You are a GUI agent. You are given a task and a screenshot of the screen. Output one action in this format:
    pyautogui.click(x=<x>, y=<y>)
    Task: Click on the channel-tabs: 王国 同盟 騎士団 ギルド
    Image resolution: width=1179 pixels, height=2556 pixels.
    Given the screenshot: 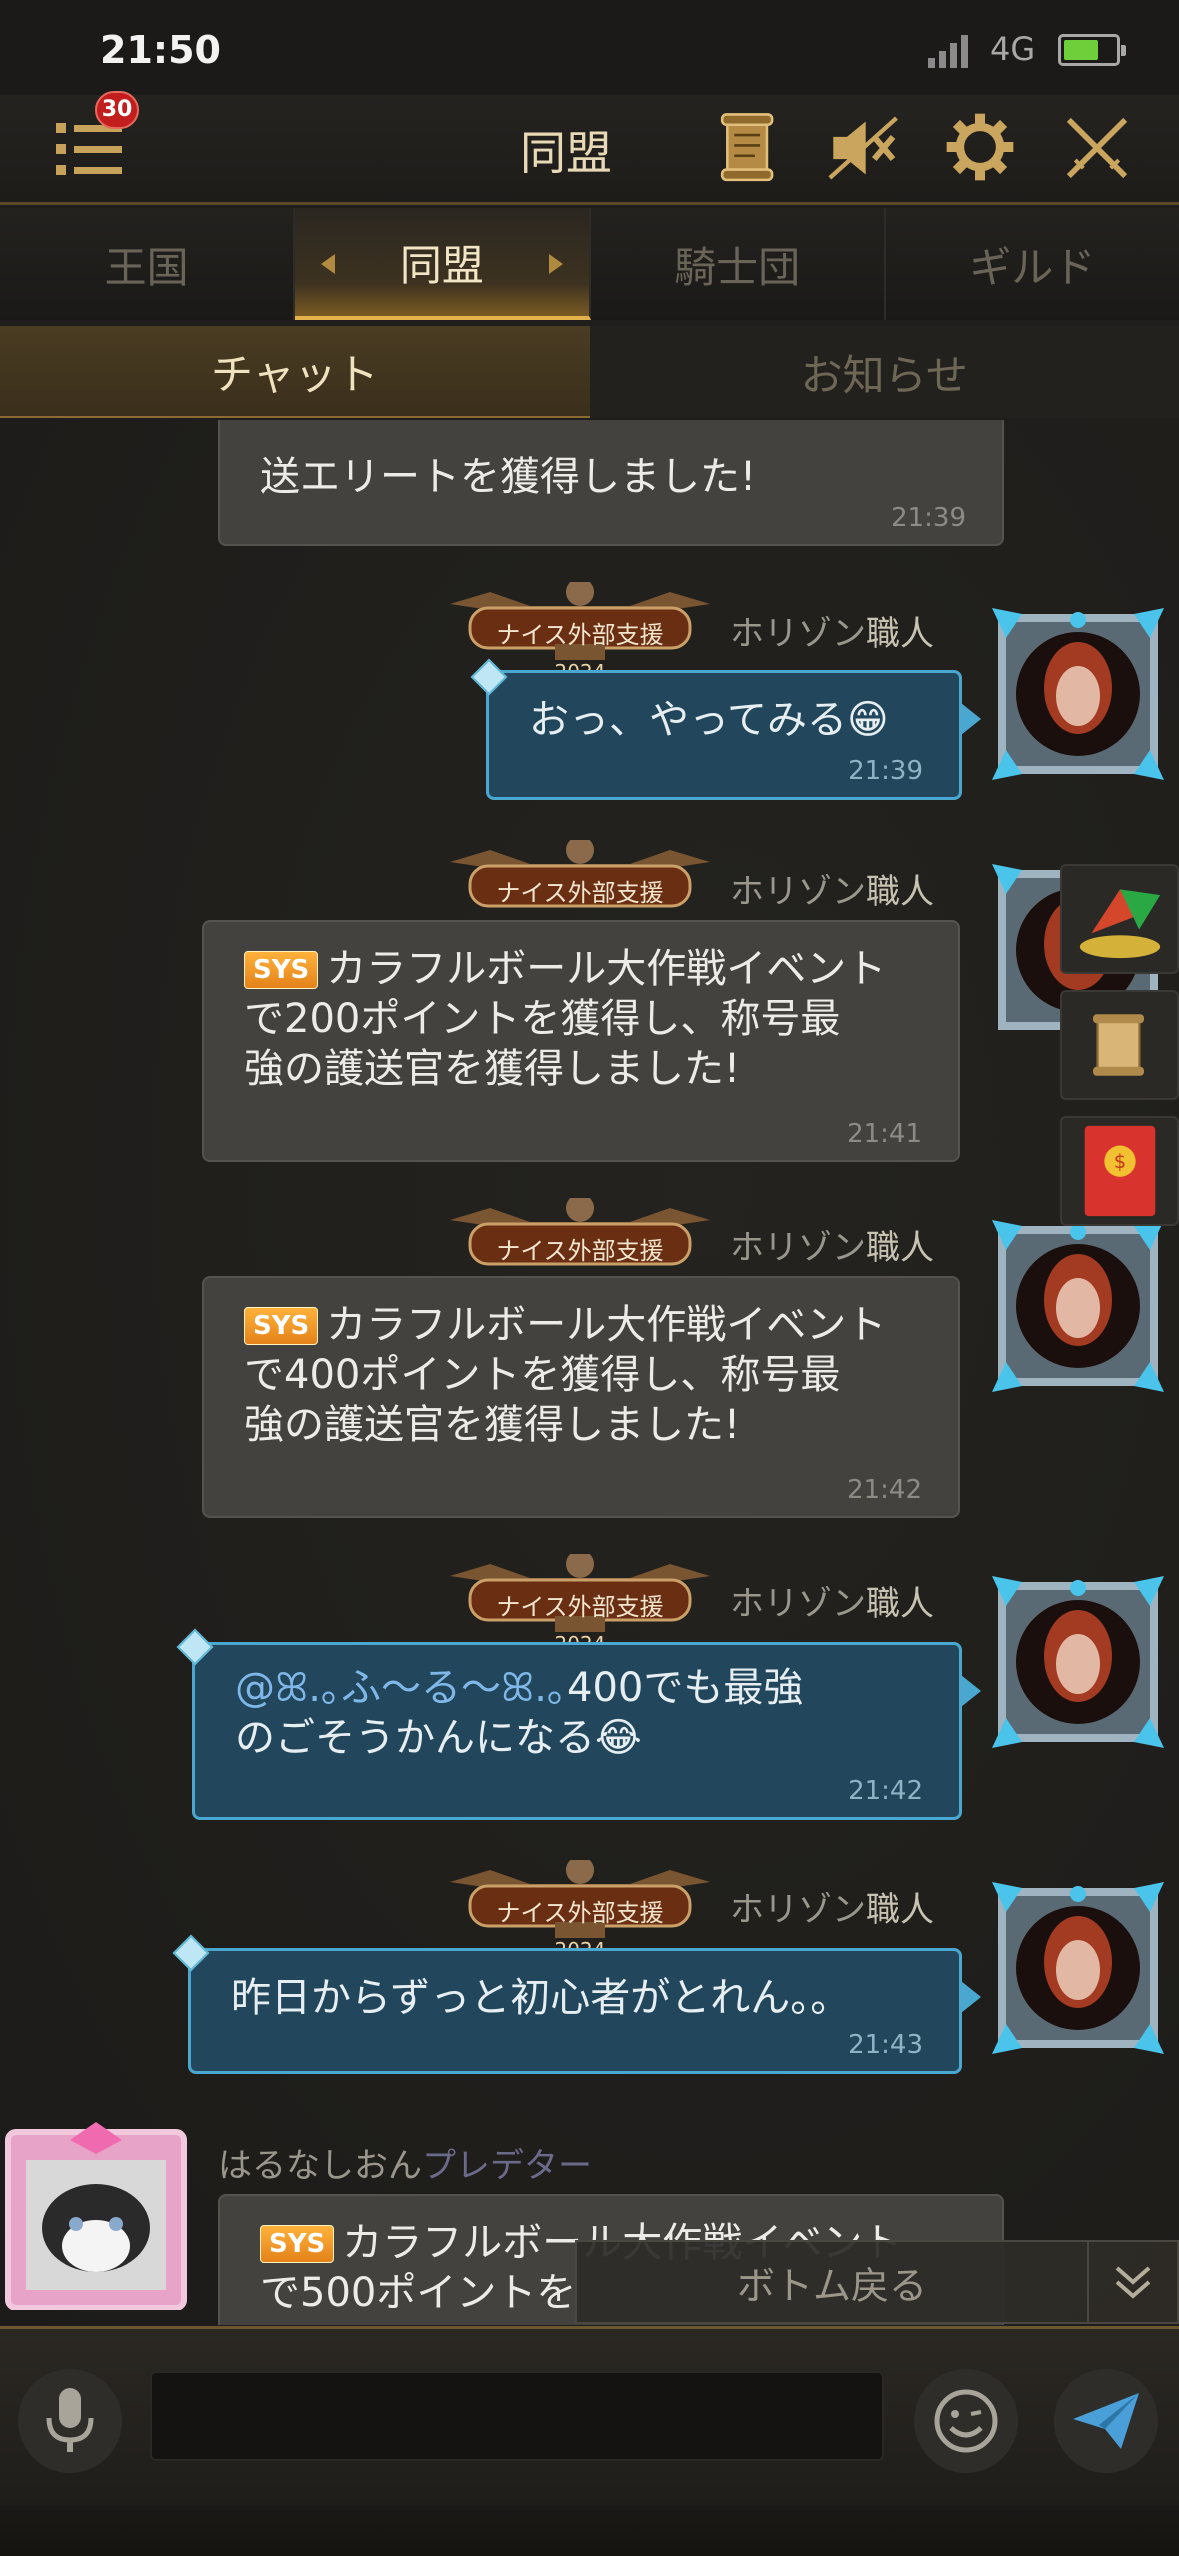 What is the action you would take?
    pyautogui.click(x=589, y=264)
    